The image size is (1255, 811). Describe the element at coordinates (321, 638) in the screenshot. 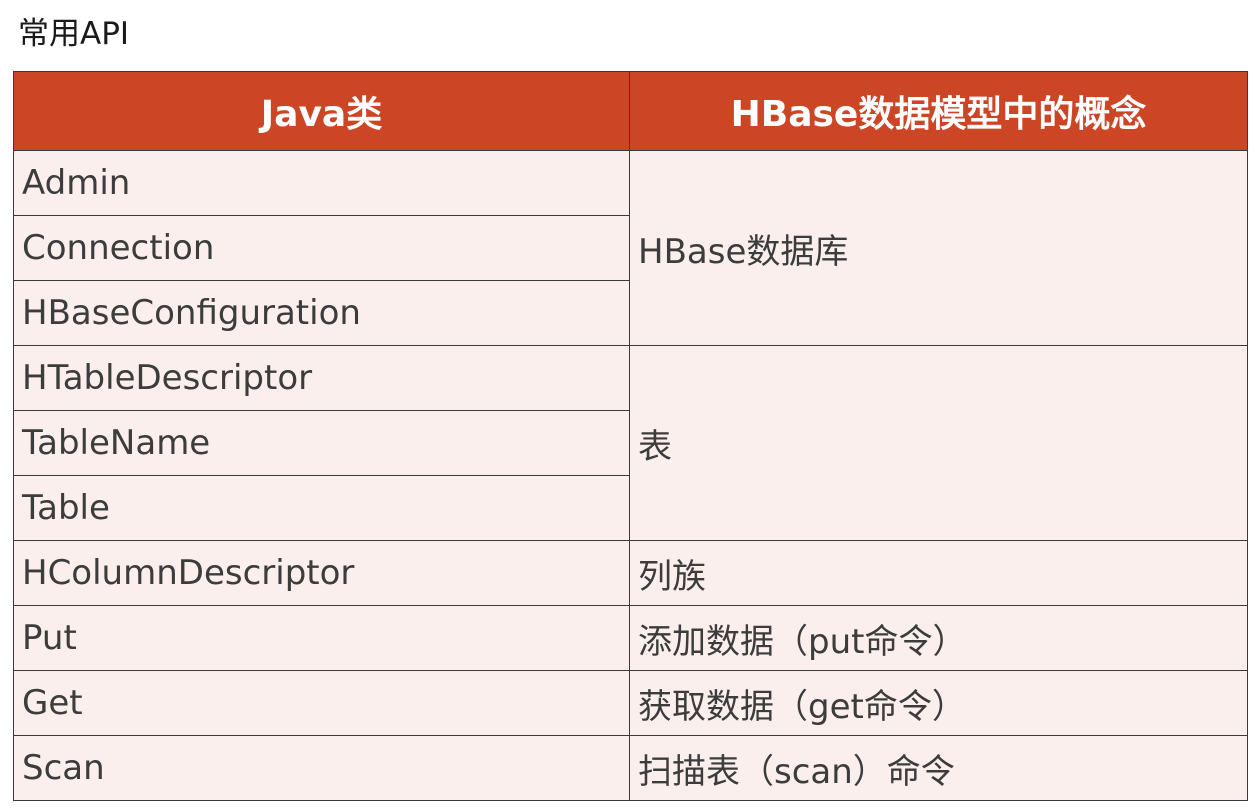

I see `java-class-cell: Put` at that location.